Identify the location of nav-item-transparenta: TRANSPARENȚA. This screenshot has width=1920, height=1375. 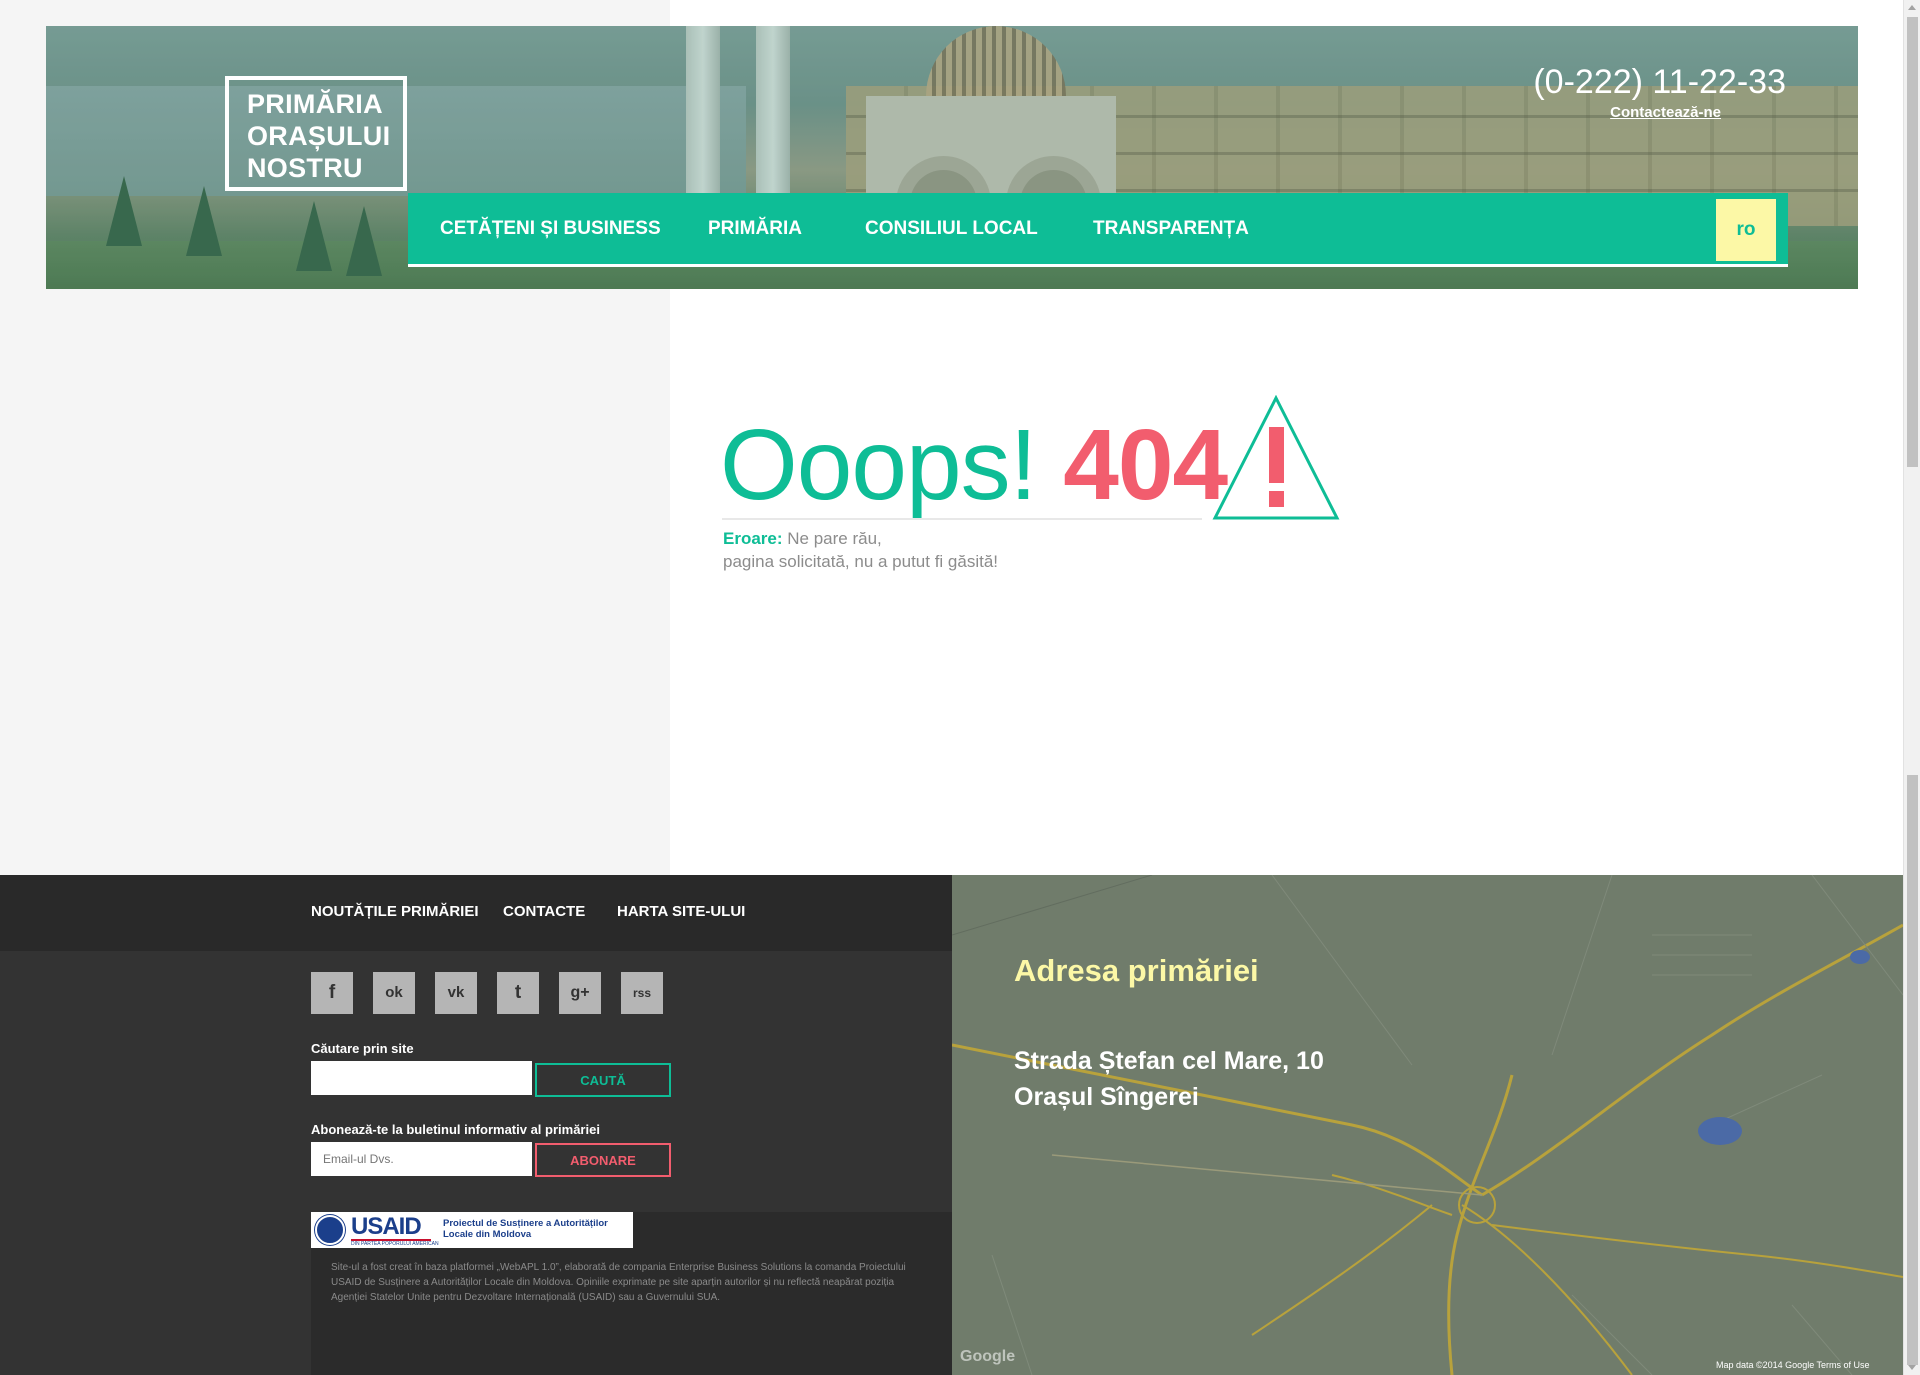
(1171, 229).